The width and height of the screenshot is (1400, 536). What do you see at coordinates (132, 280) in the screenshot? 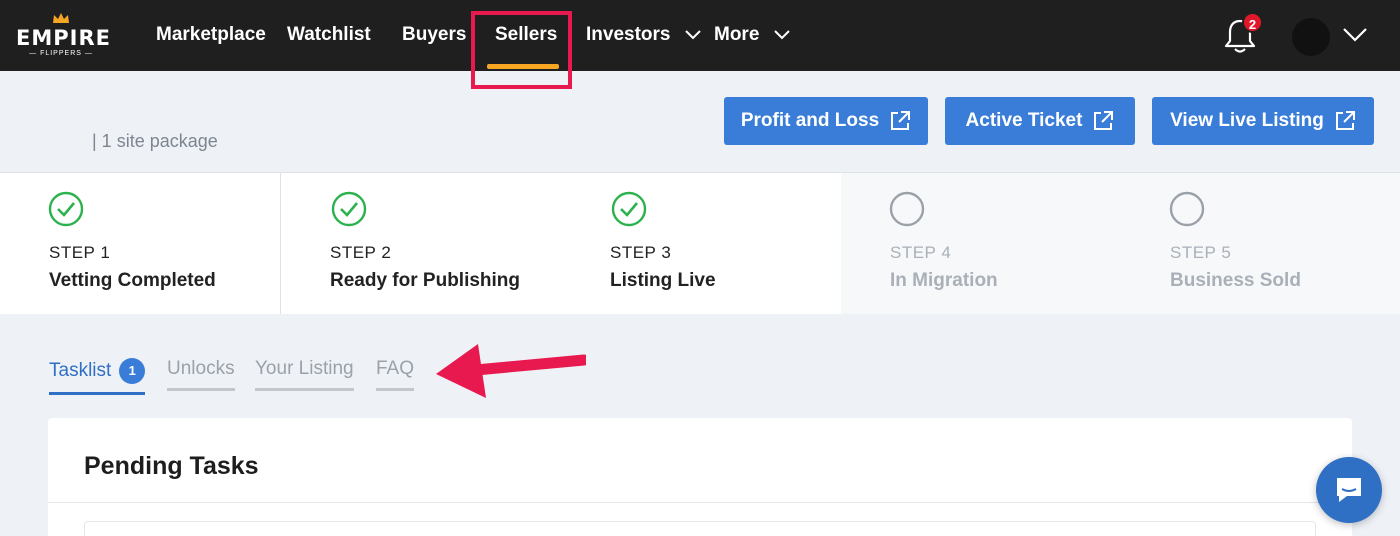
I see `step-title: Vetting Completed` at bounding box center [132, 280].